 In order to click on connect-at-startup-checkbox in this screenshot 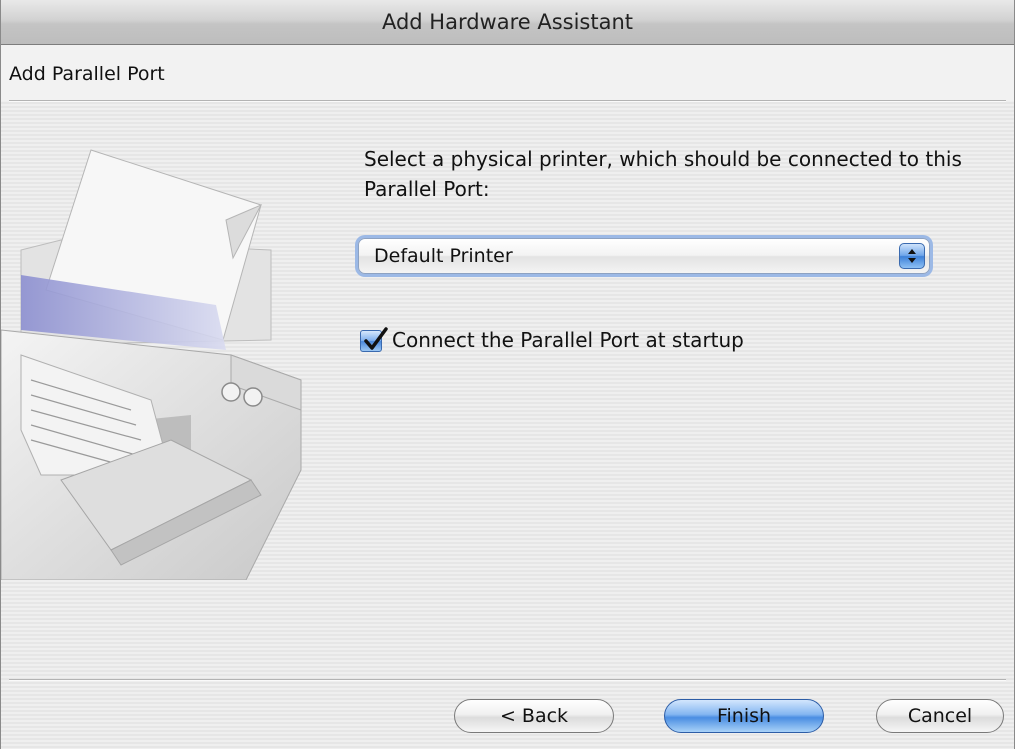, I will do `click(374, 339)`.